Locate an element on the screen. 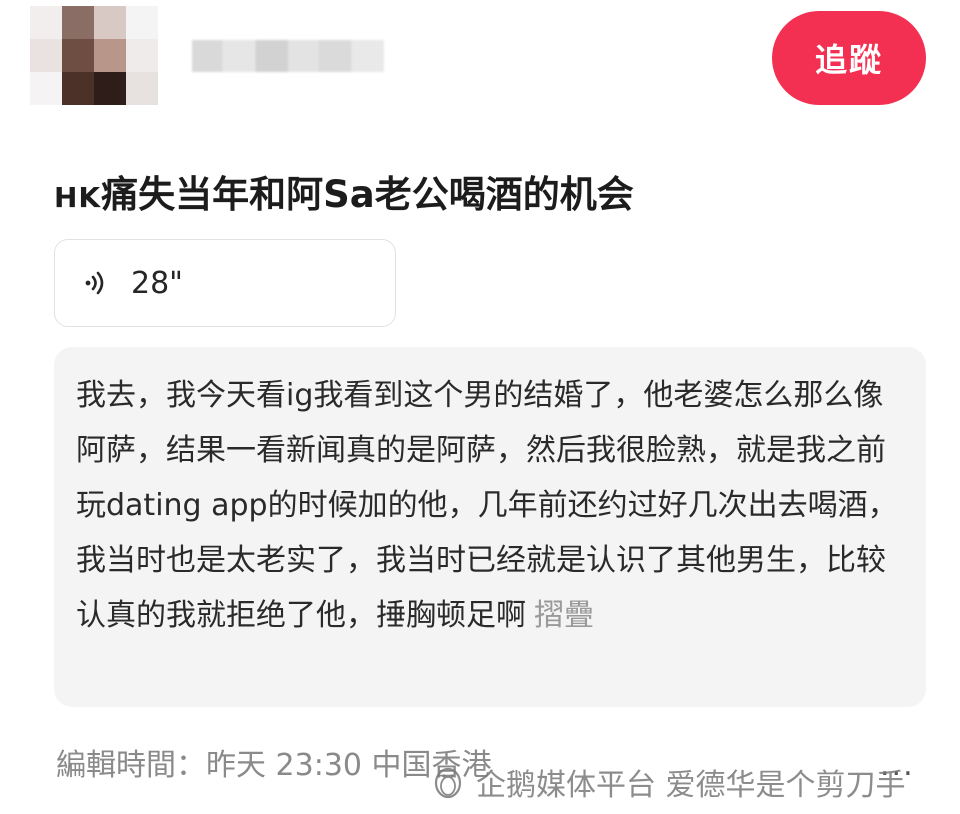  voice-message-player: 28" is located at coordinates (225, 283).